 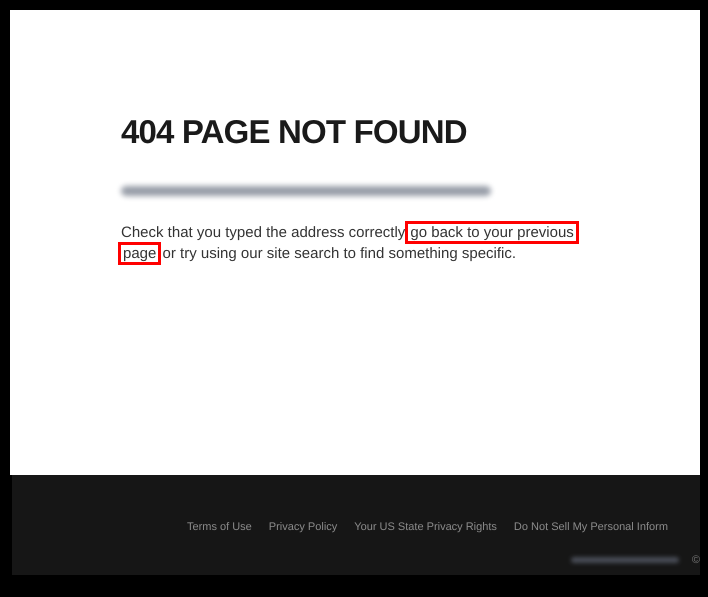 I want to click on page-heading: 404 PAGE NOT FOUND, so click(x=294, y=132).